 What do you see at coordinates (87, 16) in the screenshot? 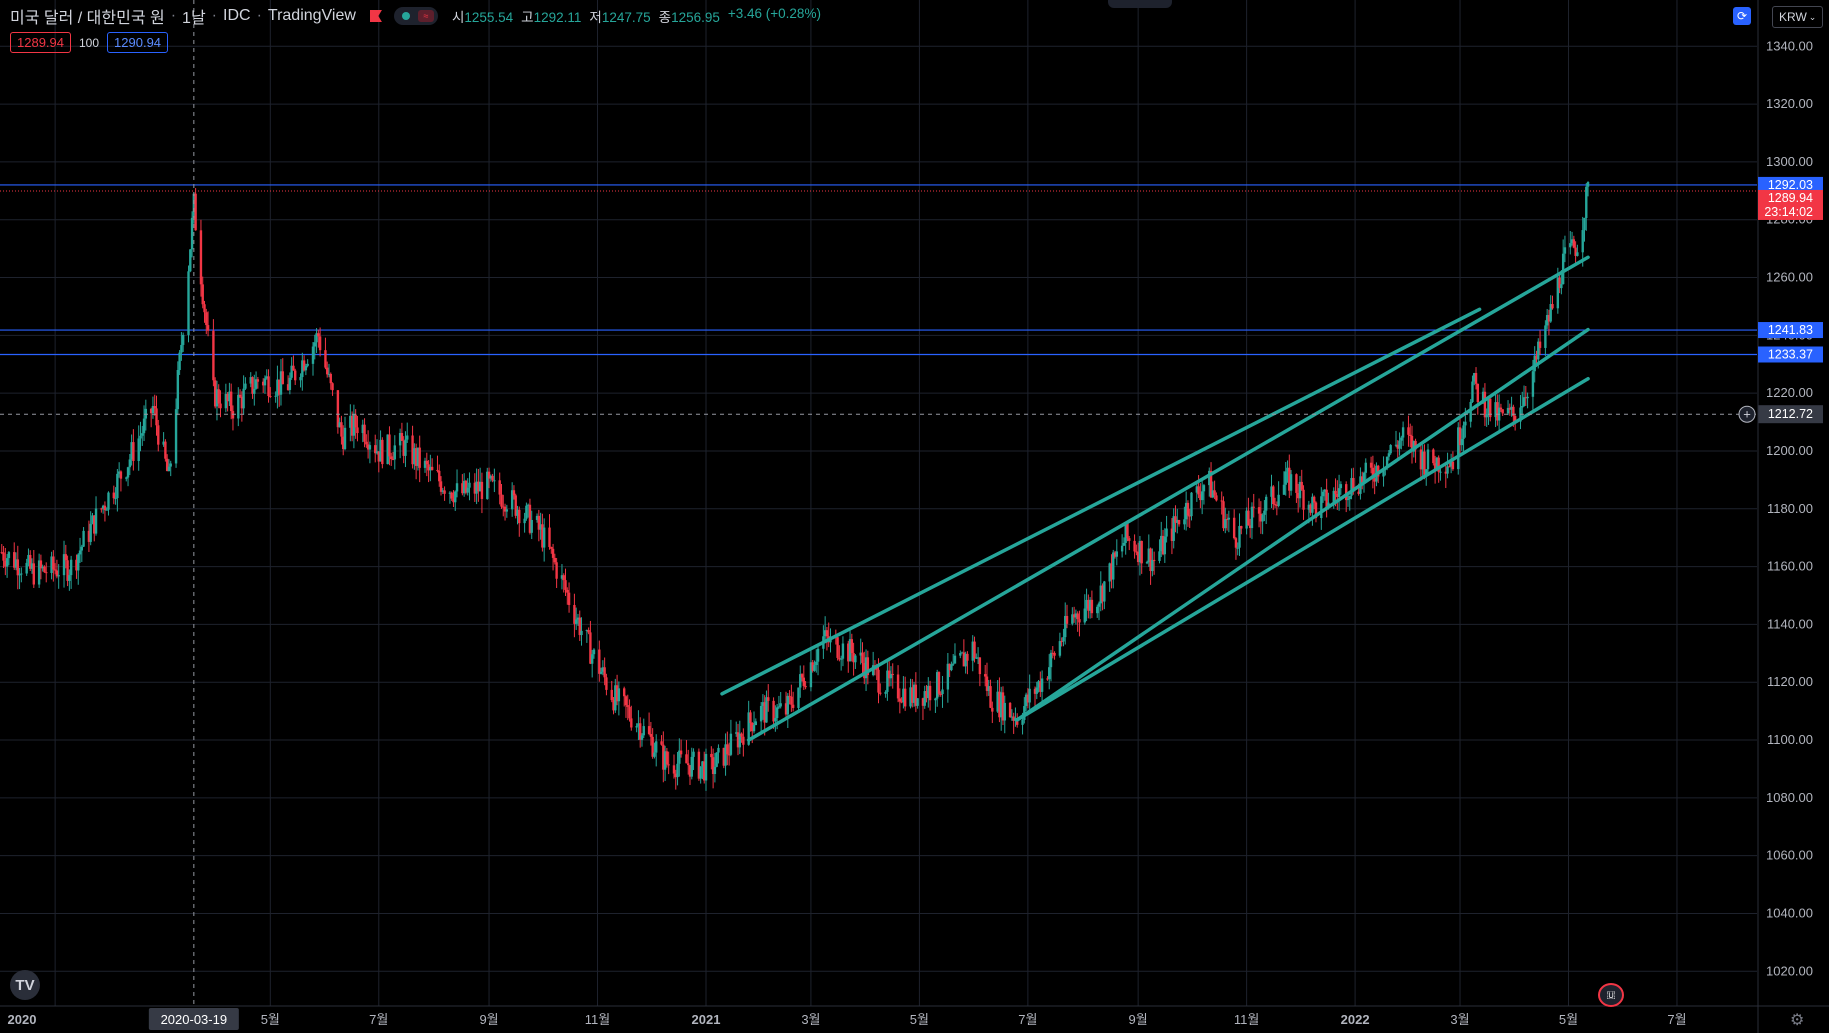
I see `symbol-title: 미국 달러 / 대한민국 원` at bounding box center [87, 16].